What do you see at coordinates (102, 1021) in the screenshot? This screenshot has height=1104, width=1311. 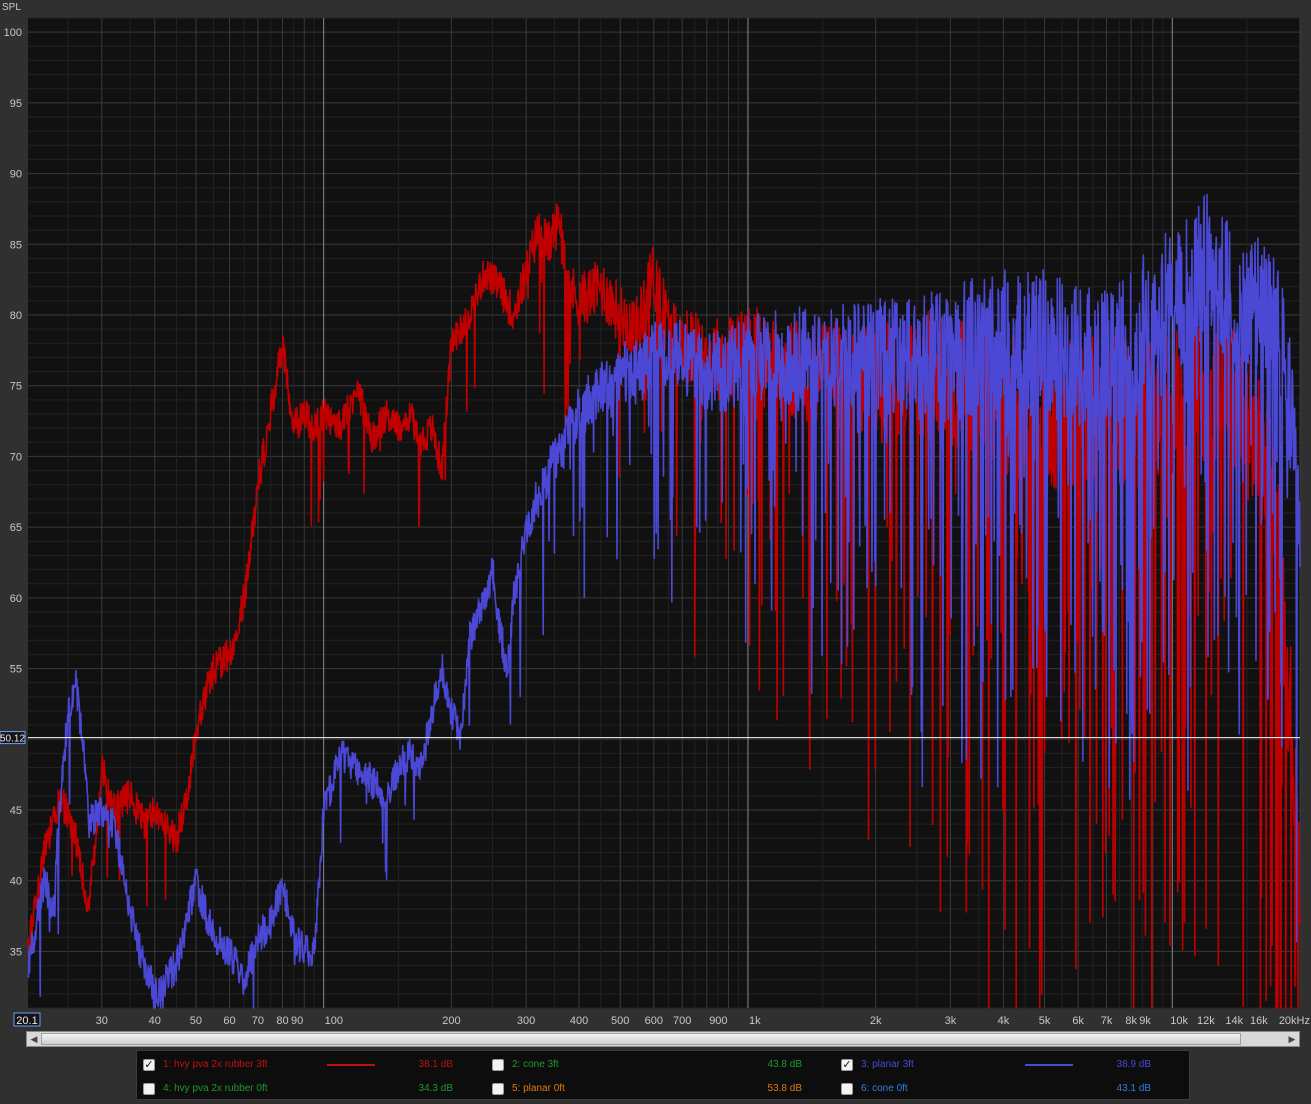 I see `x-tick-label: 30` at bounding box center [102, 1021].